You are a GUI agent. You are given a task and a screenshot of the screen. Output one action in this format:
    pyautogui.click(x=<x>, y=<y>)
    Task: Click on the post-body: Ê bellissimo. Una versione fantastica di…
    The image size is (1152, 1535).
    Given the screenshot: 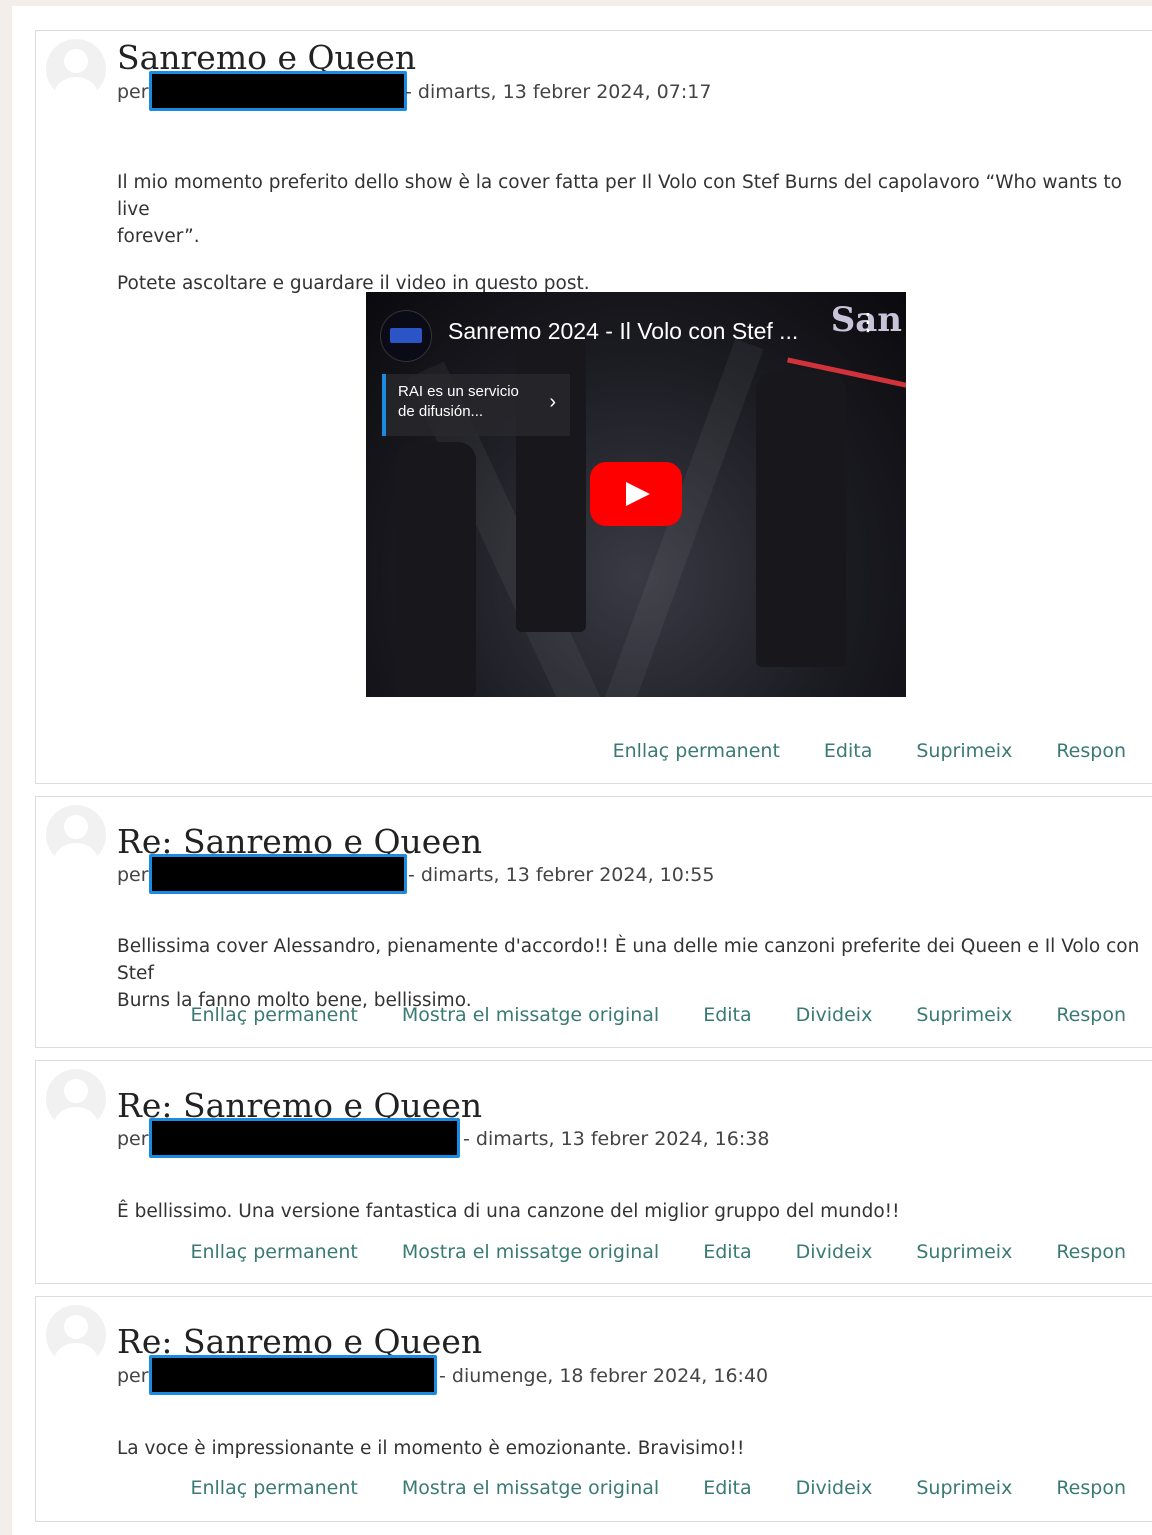 What is the action you would take?
    pyautogui.click(x=634, y=1211)
    